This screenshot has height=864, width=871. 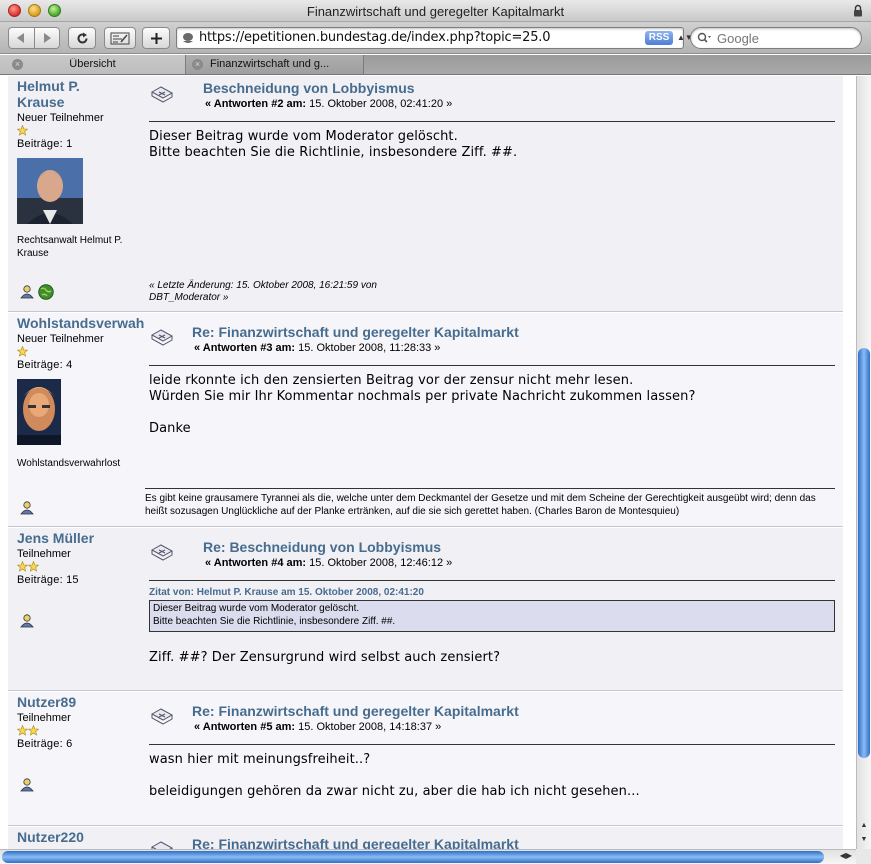 I want to click on site-favicon-icon, so click(x=188, y=38).